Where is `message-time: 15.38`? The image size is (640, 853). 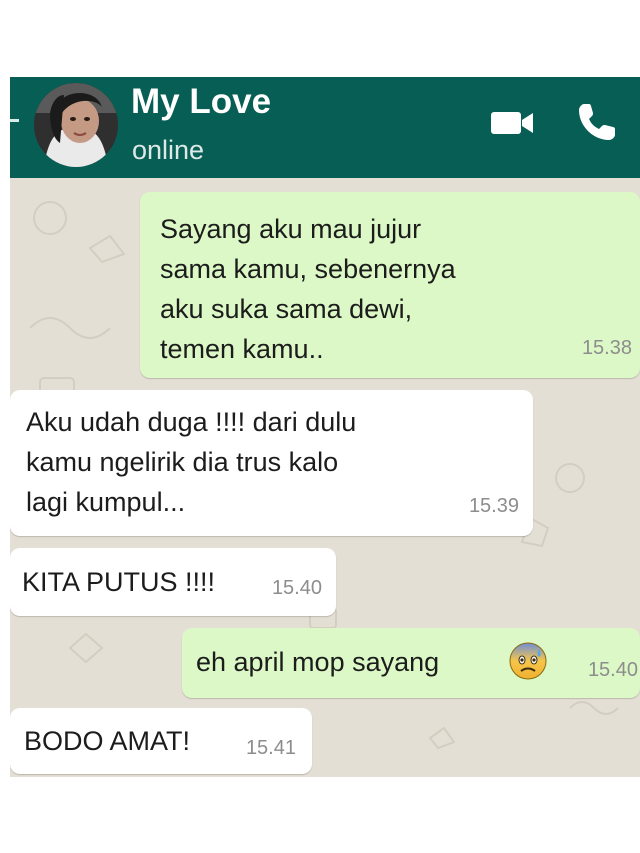
message-time: 15.38 is located at coordinates (606, 348).